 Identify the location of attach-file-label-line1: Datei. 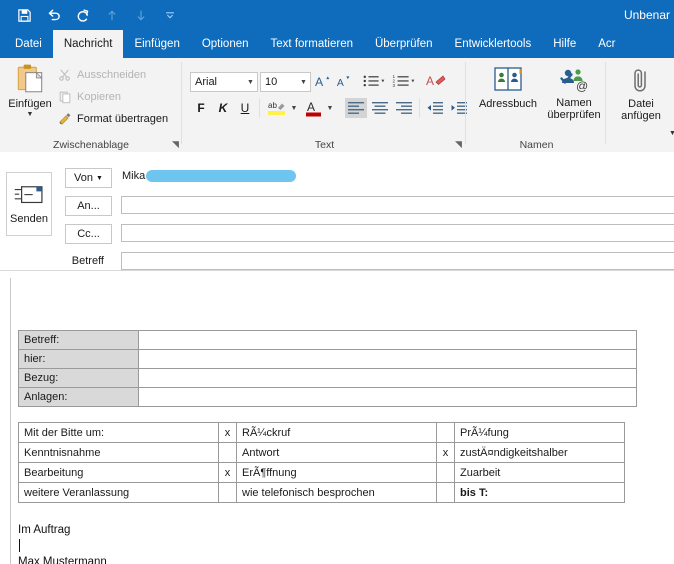
(641, 104).